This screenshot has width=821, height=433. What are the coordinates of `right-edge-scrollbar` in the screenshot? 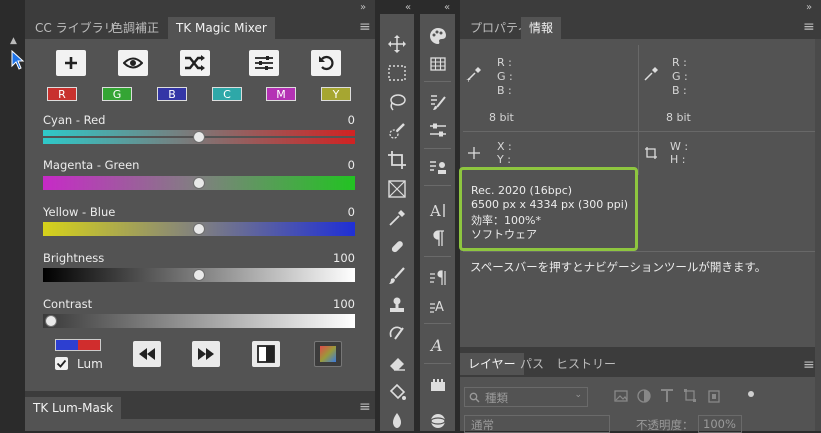 It's located at (818, 235).